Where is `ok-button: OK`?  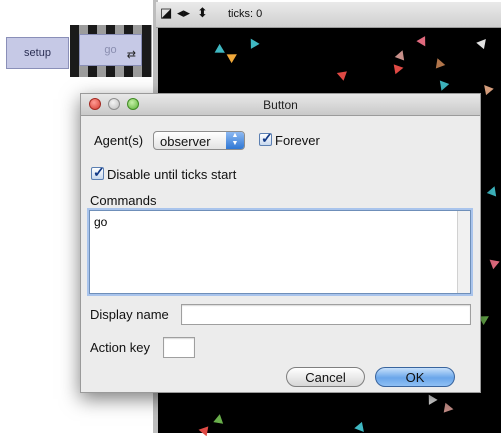 ok-button: OK is located at coordinates (415, 377).